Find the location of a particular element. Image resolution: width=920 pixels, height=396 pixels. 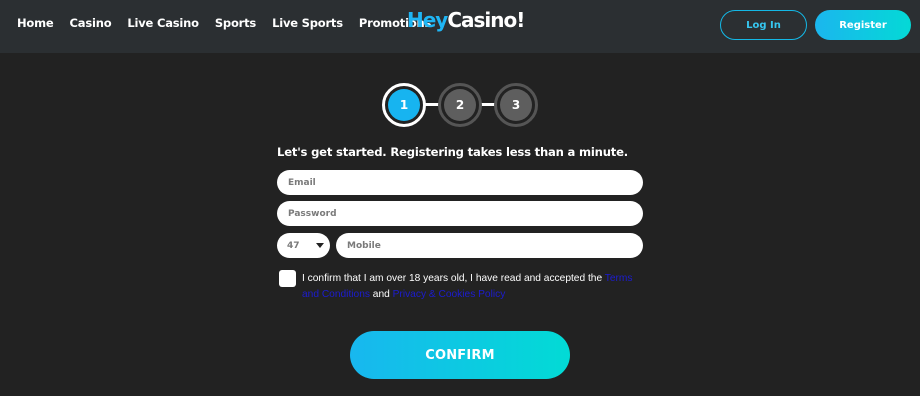

register-button: Register is located at coordinates (863, 25).